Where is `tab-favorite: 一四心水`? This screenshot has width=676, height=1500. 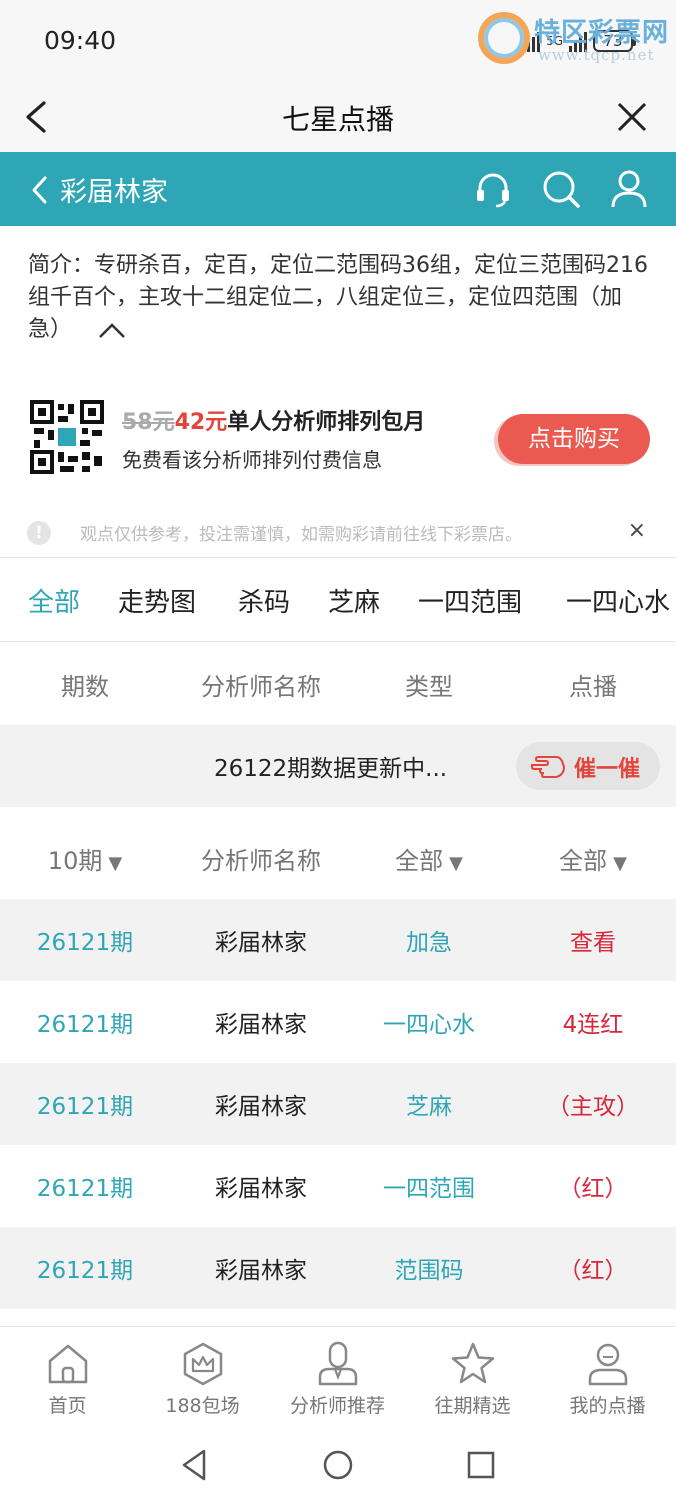
tab-favorite: 一四心水 is located at coordinates (618, 600).